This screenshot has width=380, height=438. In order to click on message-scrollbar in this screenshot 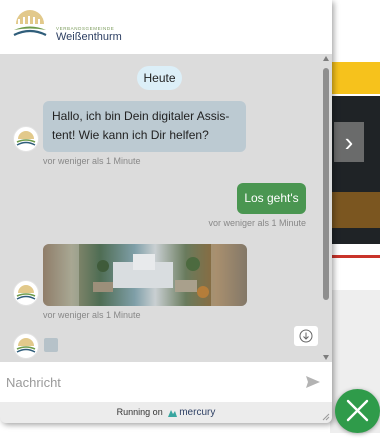, I will do `click(326, 208)`.